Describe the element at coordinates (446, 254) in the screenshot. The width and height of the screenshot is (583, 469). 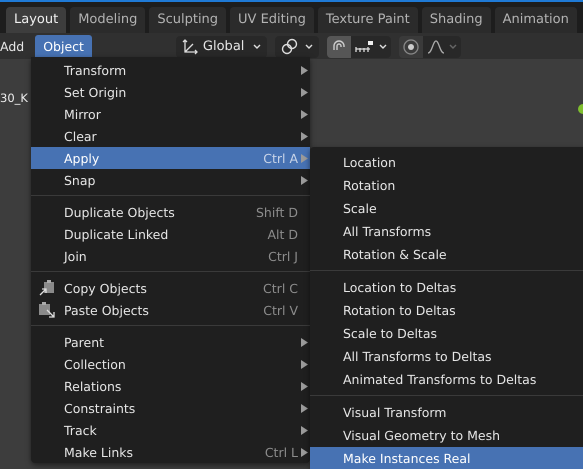
I see `menu-item: Rotation & Scale` at that location.